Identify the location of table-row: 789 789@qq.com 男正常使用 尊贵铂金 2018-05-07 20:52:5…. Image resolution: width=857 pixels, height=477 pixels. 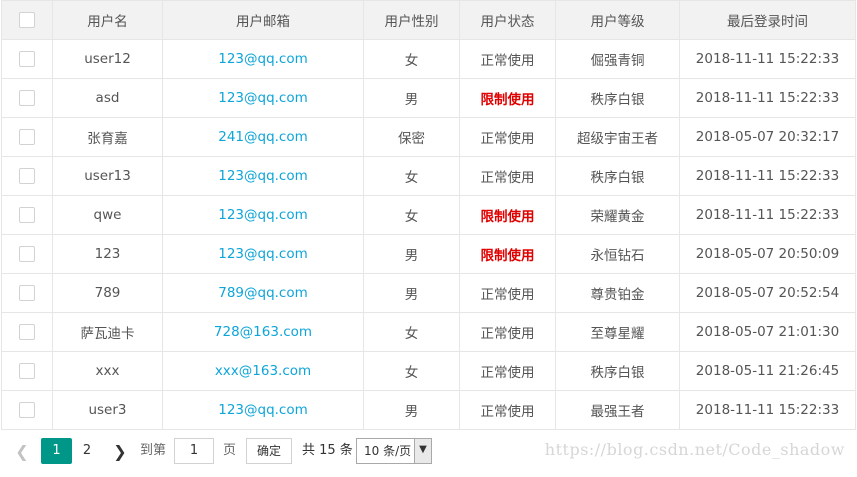
(428, 293).